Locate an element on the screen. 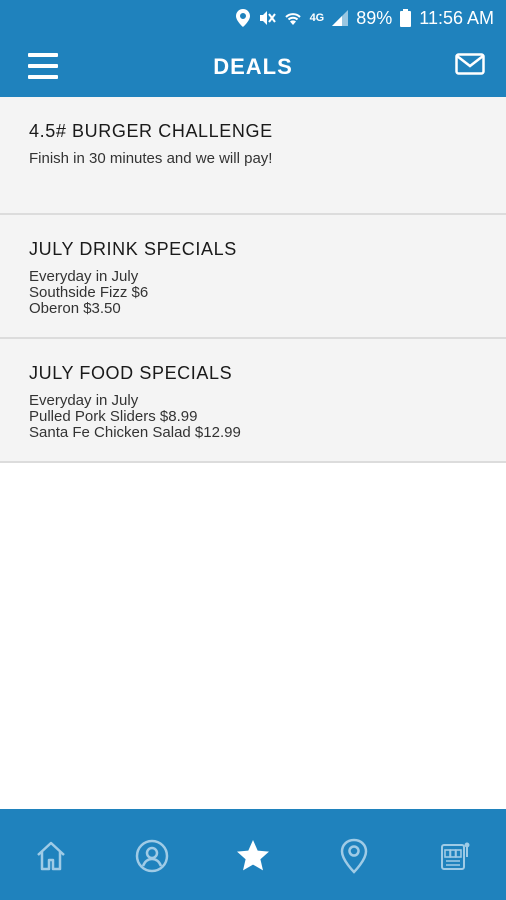  star-icon is located at coordinates (253, 856).